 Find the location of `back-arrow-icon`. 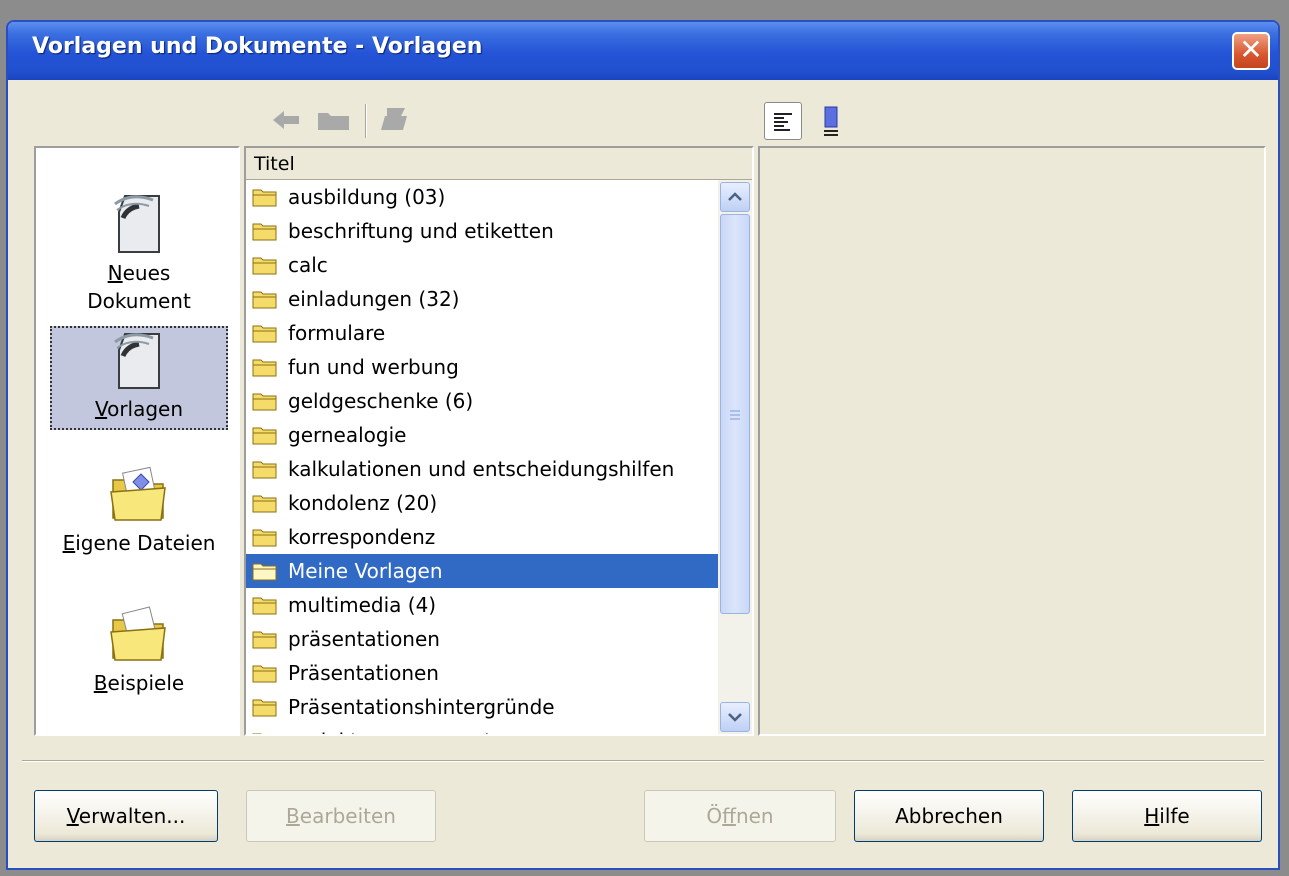

back-arrow-icon is located at coordinates (286, 120).